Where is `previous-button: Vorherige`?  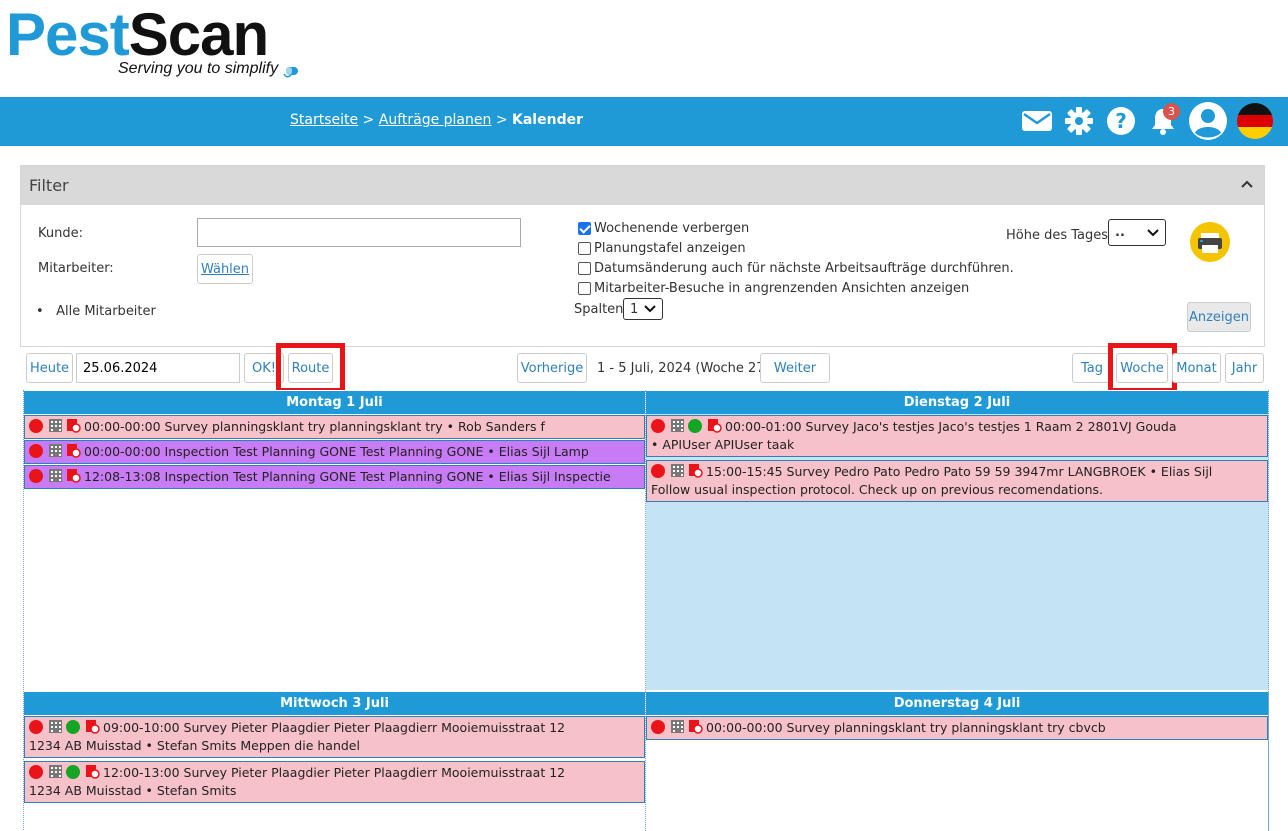
previous-button: Vorherige is located at coordinates (552, 368).